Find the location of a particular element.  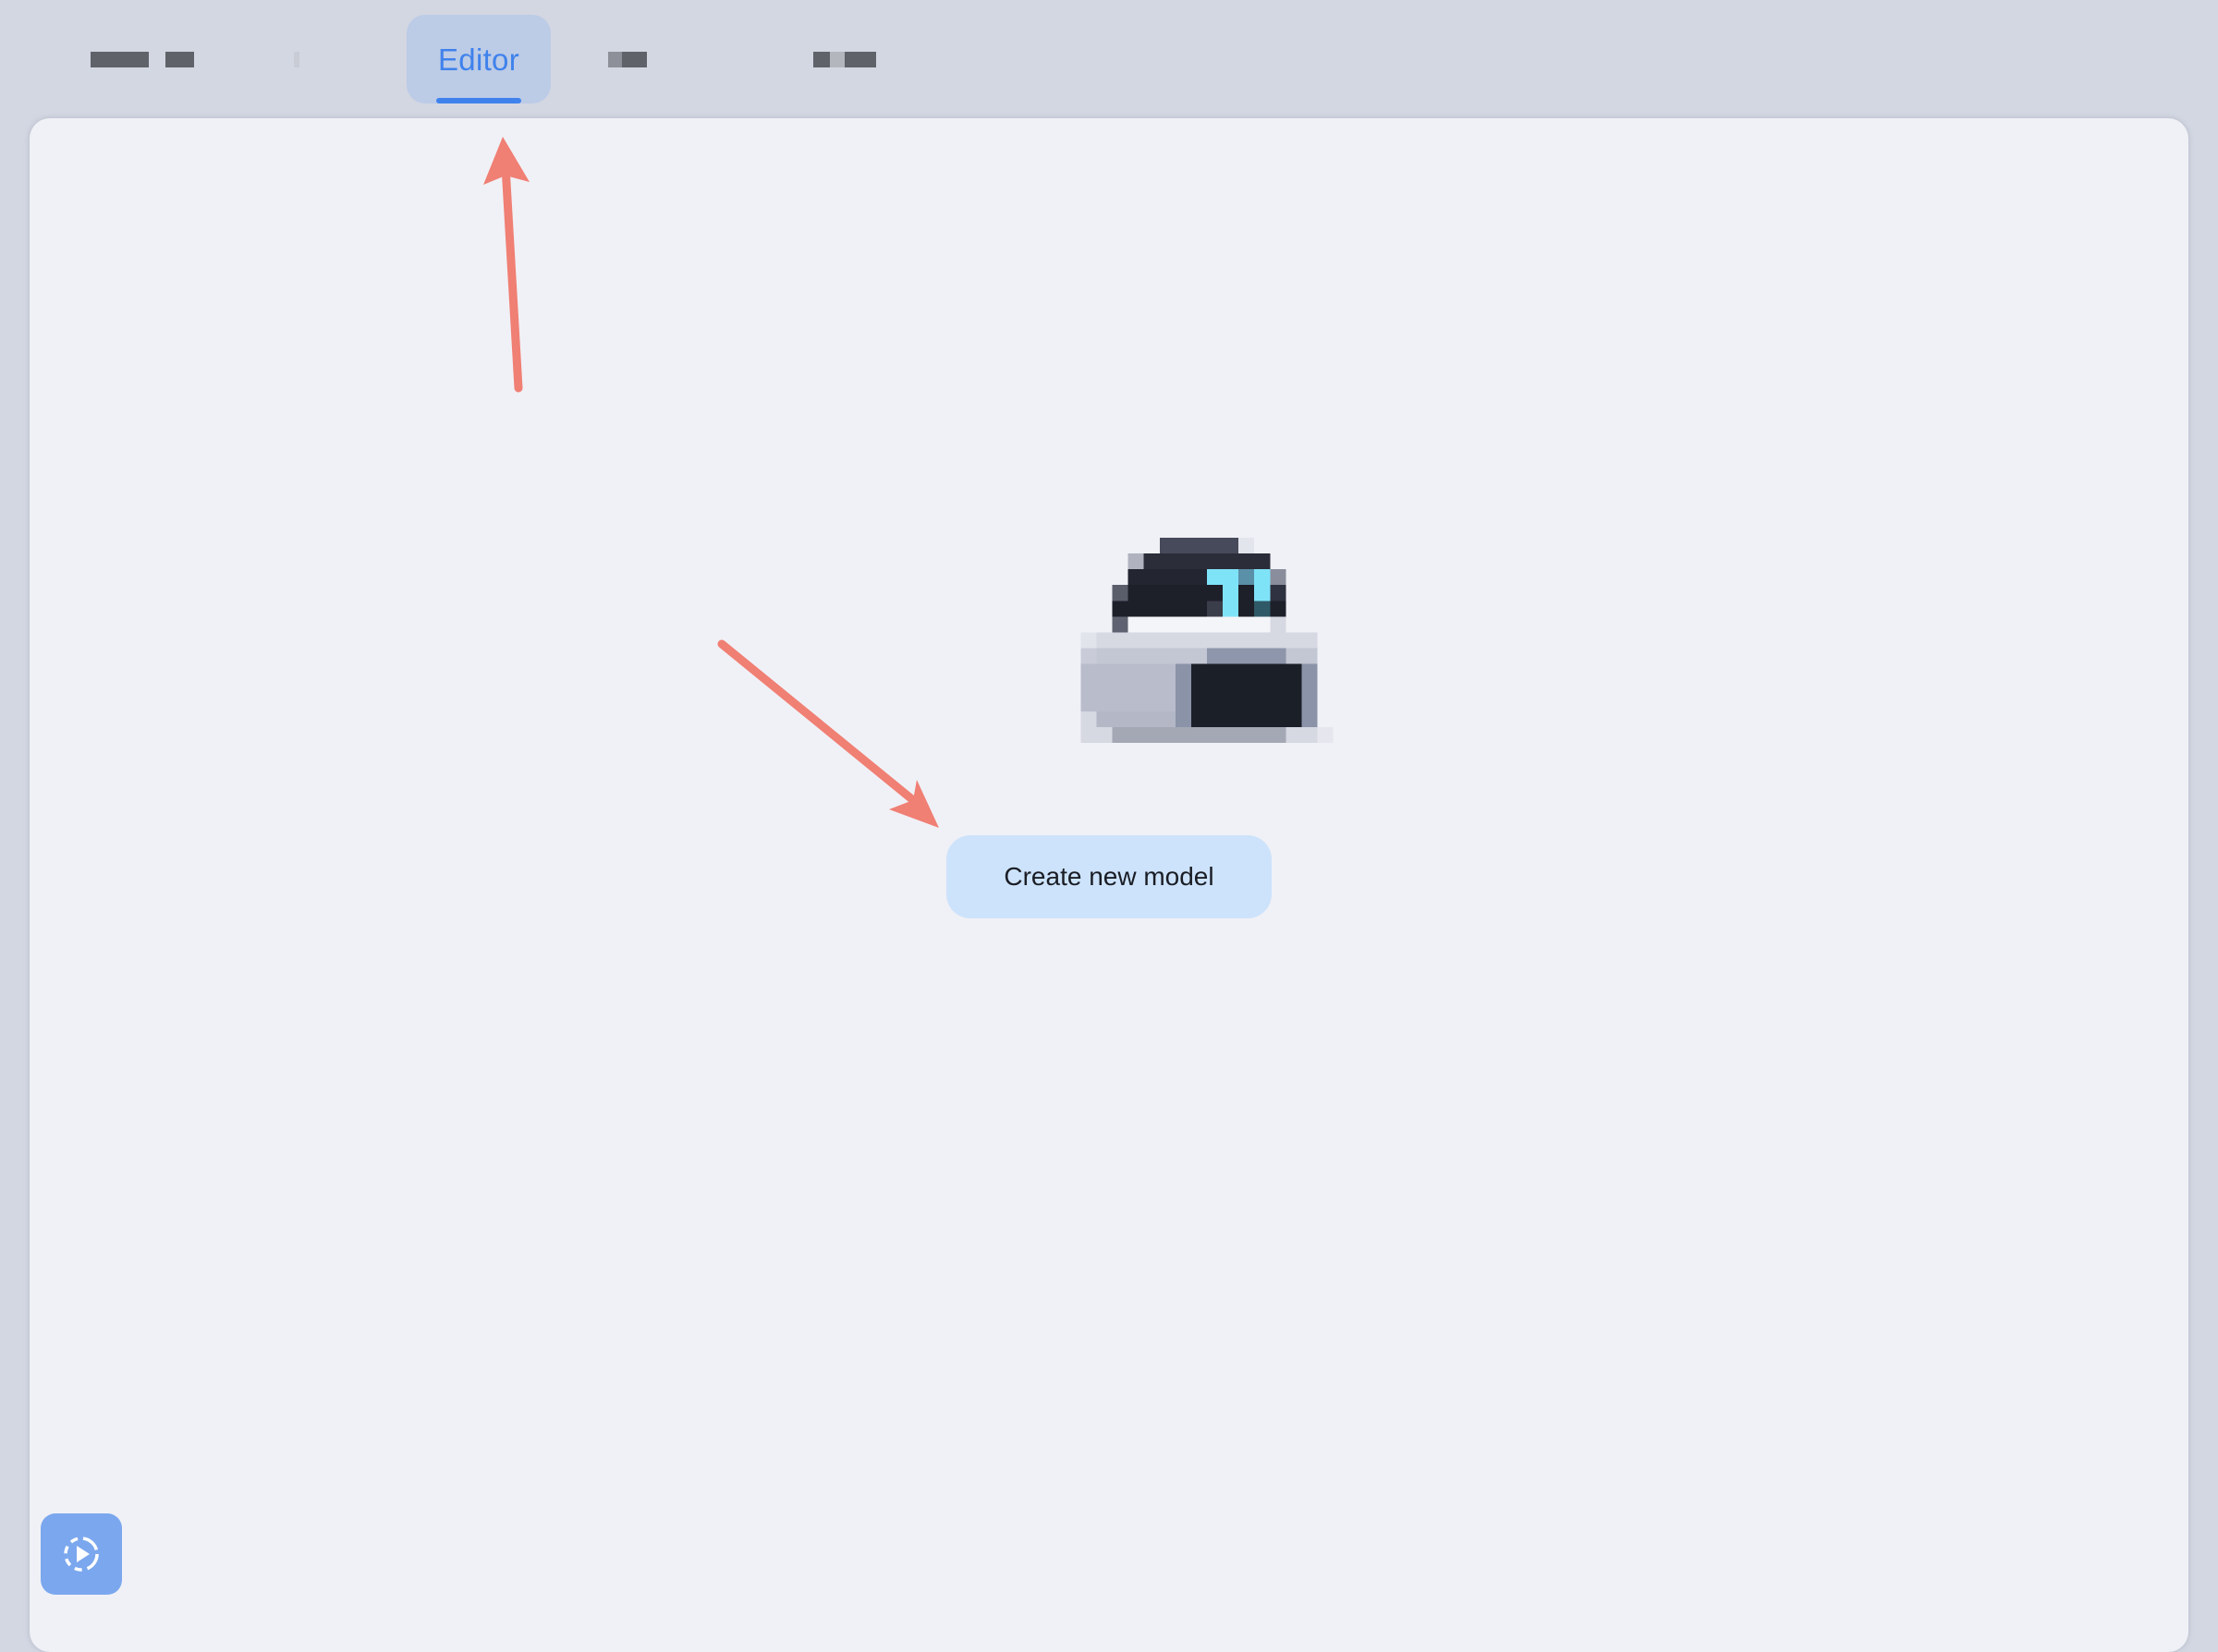

replay-button is located at coordinates (81, 1554).